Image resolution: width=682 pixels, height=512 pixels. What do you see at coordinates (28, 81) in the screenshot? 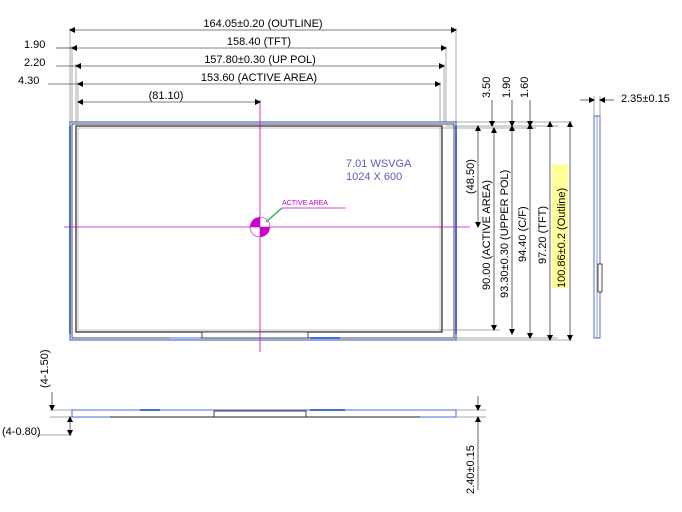
I see `dim-offset-4-30: 4.30` at bounding box center [28, 81].